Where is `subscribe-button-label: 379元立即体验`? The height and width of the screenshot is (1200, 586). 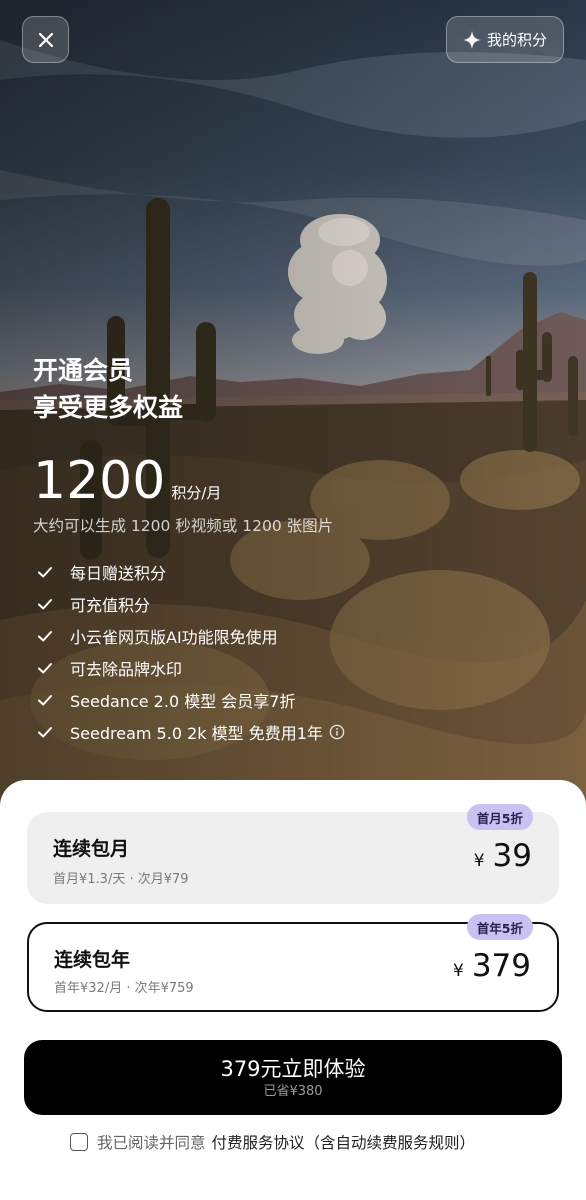
subscribe-button-label: 379元立即体验 is located at coordinates (293, 1068).